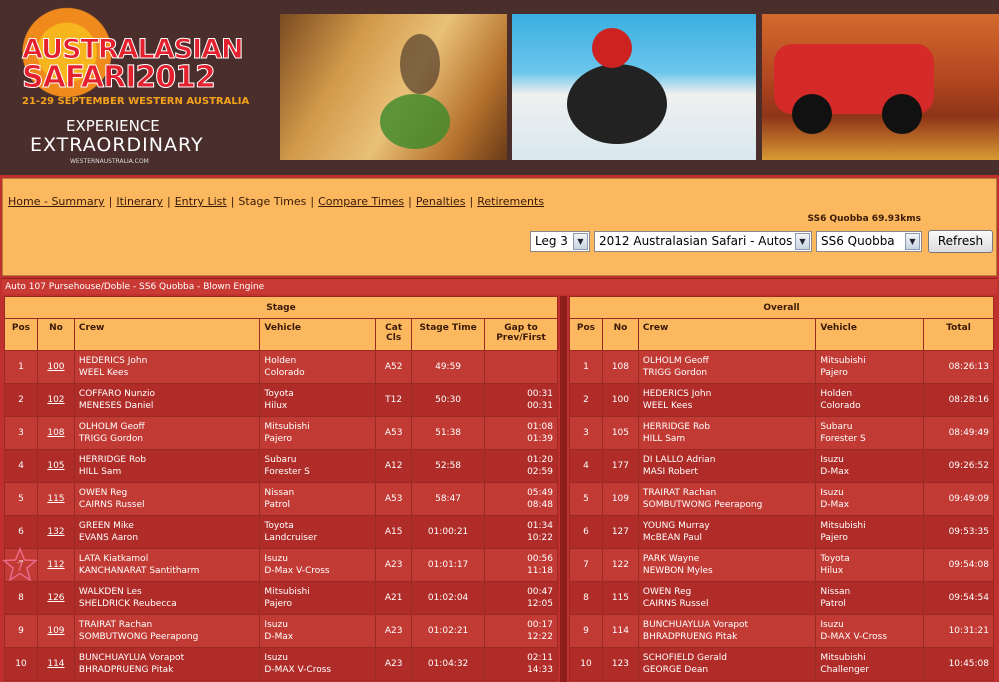 This screenshot has height=682, width=999. Describe the element at coordinates (167, 664) in the screenshot. I see `crew-cell: BUNCHUAYLUA Vorapot BHRADPRUENG Pitak` at that location.